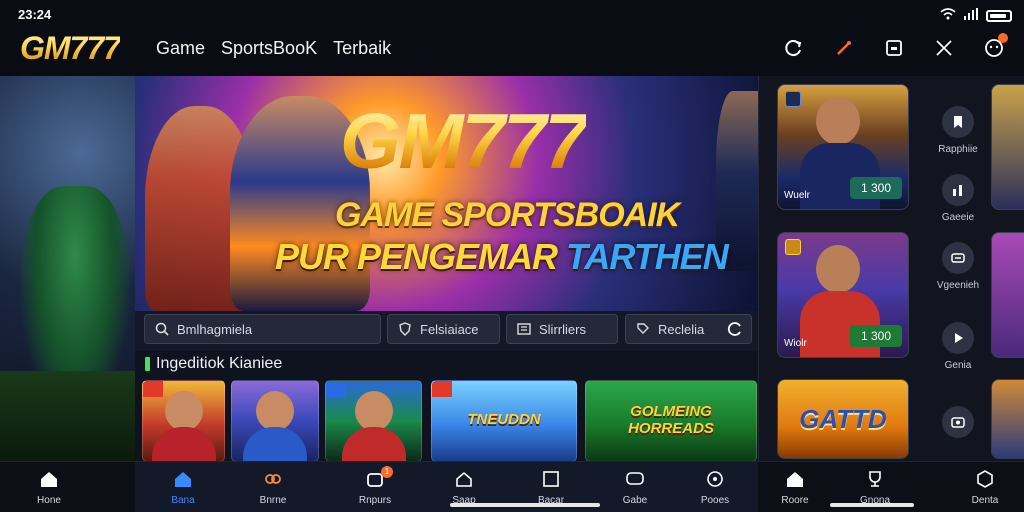  I want to click on tag-icon, so click(643, 328).